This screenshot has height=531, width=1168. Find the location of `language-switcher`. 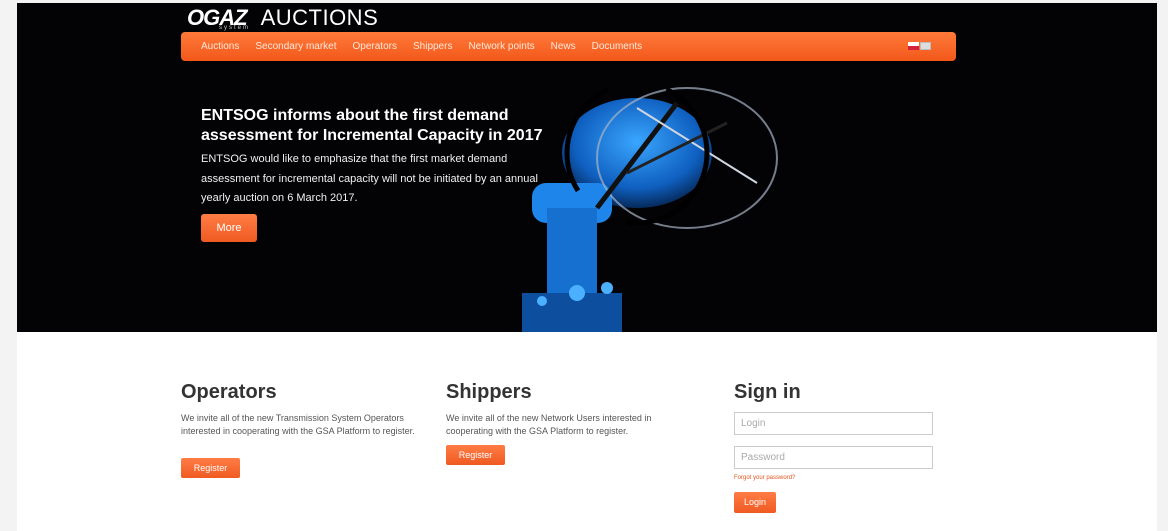

language-switcher is located at coordinates (919, 46).